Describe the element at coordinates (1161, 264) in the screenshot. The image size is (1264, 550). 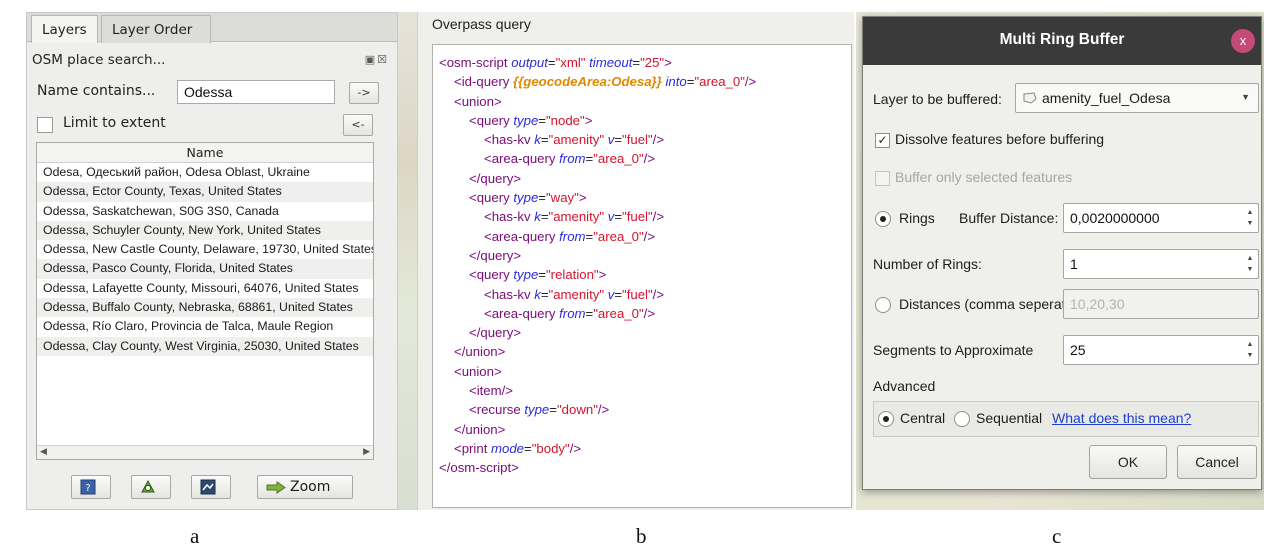
I see `number-of-rings-spinbox: 1 ▲ ▼` at that location.